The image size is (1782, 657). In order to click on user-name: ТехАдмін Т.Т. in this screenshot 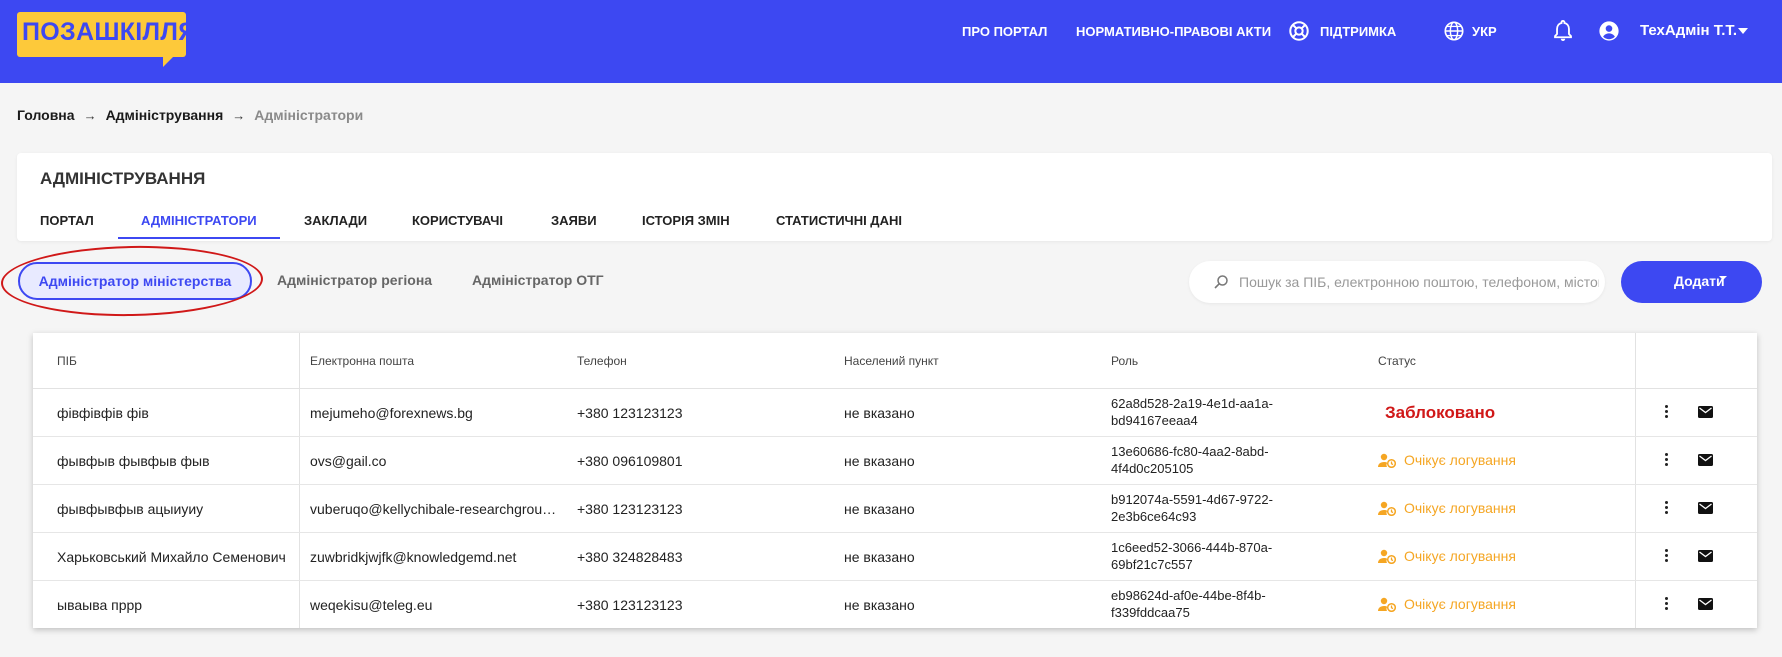, I will do `click(1688, 30)`.